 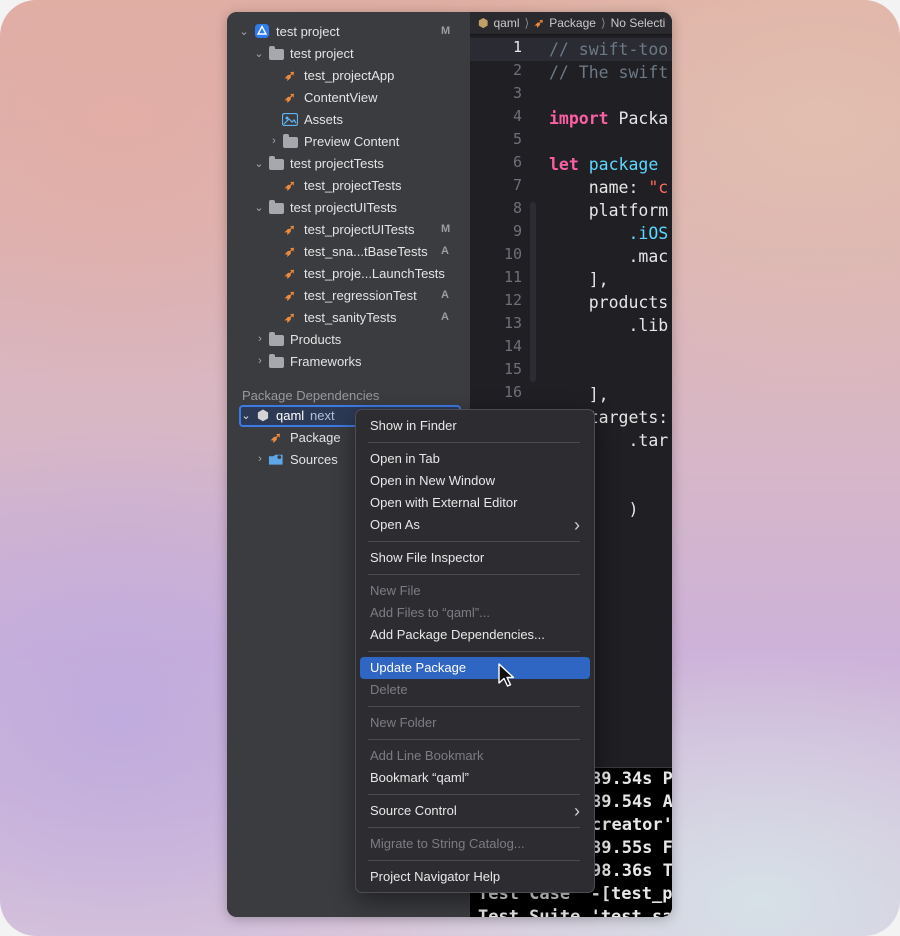 What do you see at coordinates (315, 437) in the screenshot?
I see `nav-row-label: Package` at bounding box center [315, 437].